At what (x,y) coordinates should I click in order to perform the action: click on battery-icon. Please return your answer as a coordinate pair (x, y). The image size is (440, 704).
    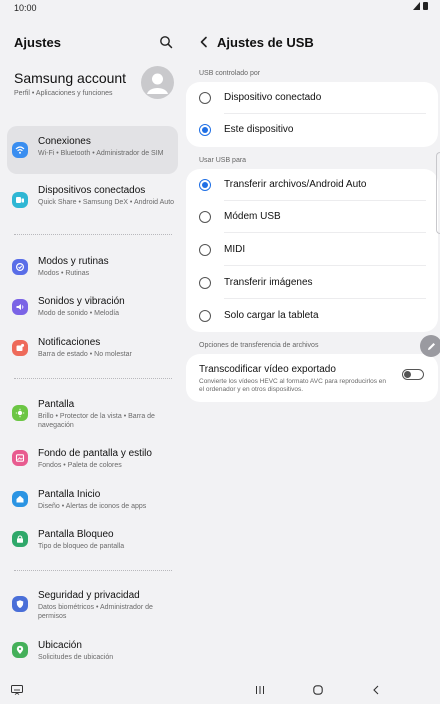
    Looking at the image, I should click on (425, 6).